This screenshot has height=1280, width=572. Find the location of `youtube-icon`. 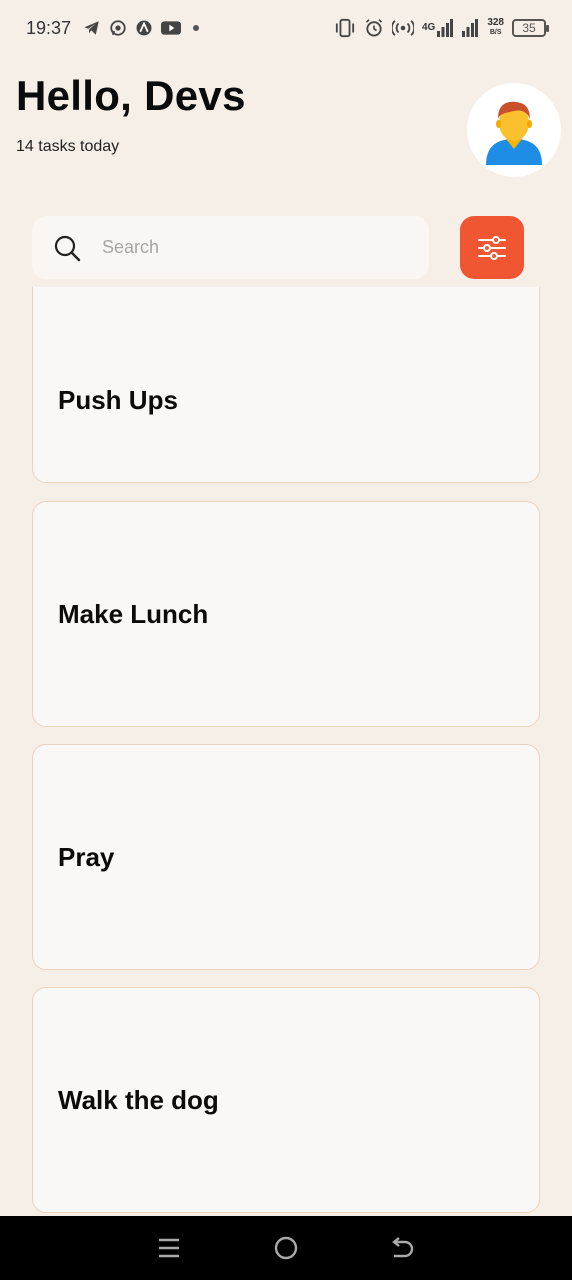

youtube-icon is located at coordinates (171, 28).